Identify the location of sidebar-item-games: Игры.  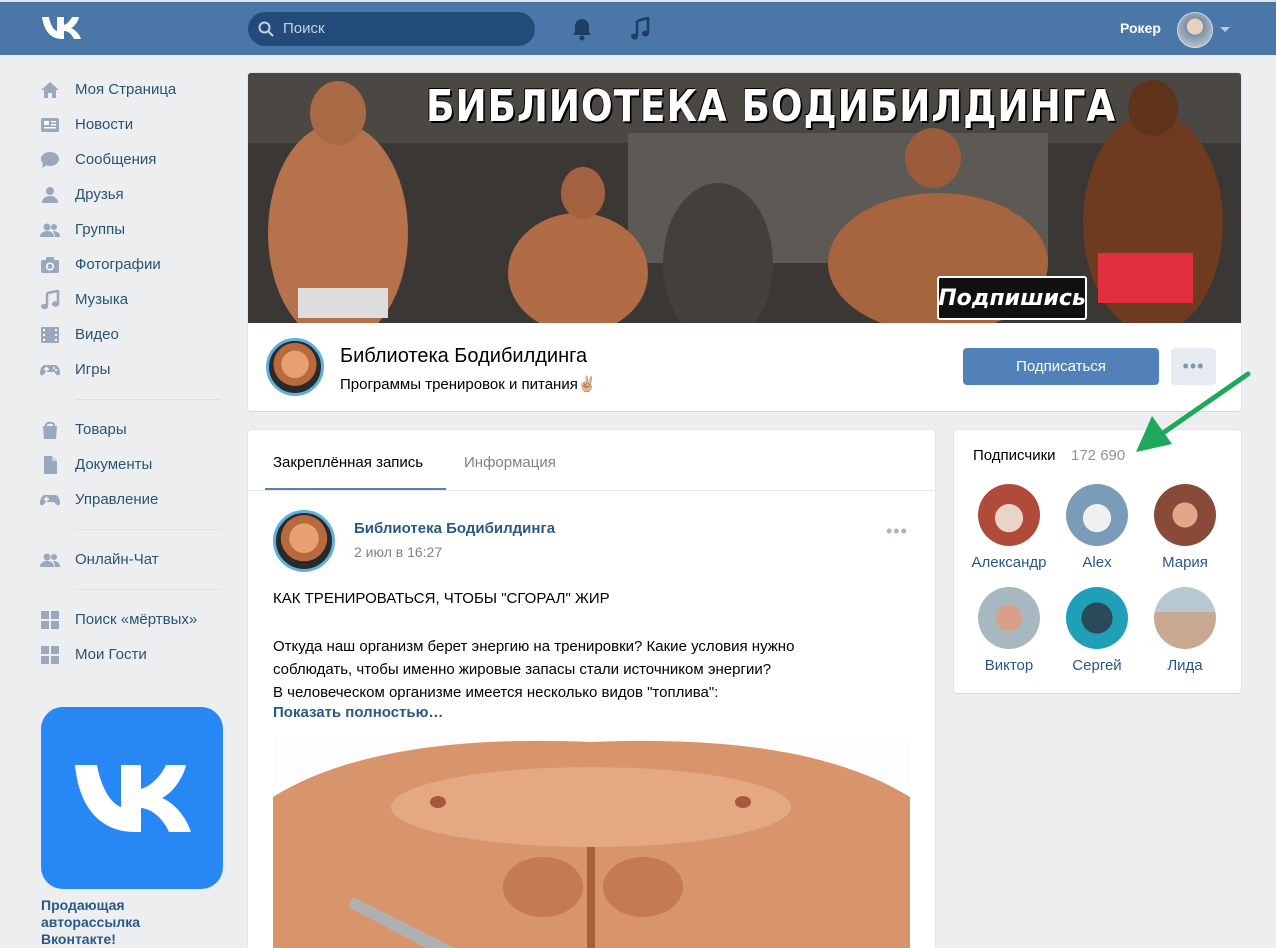
(132, 369).